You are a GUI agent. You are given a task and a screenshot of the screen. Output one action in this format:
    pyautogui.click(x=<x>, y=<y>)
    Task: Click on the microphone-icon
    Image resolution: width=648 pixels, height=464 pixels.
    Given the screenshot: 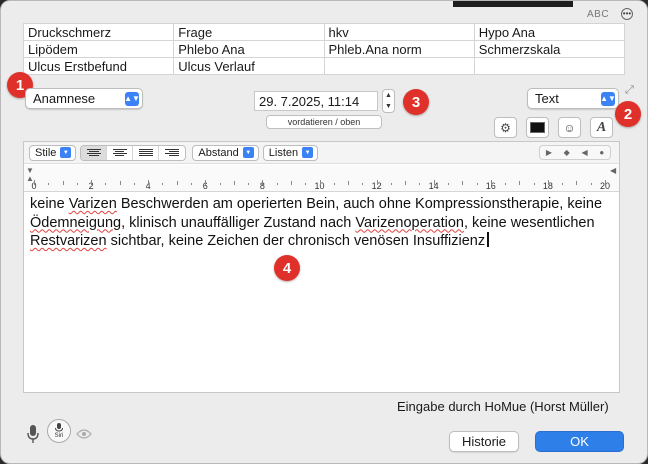 What is the action you would take?
    pyautogui.click(x=33, y=434)
    